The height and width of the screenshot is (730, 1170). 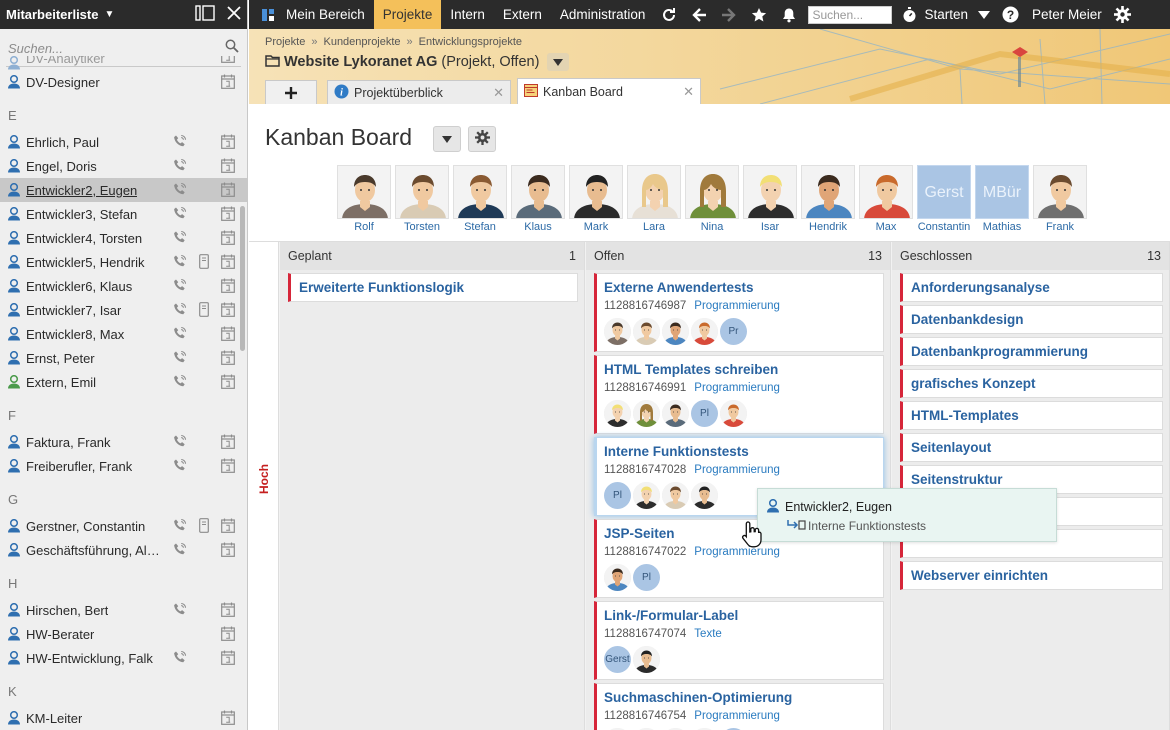 What do you see at coordinates (984, 14) in the screenshot?
I see `chevron-down-icon` at bounding box center [984, 14].